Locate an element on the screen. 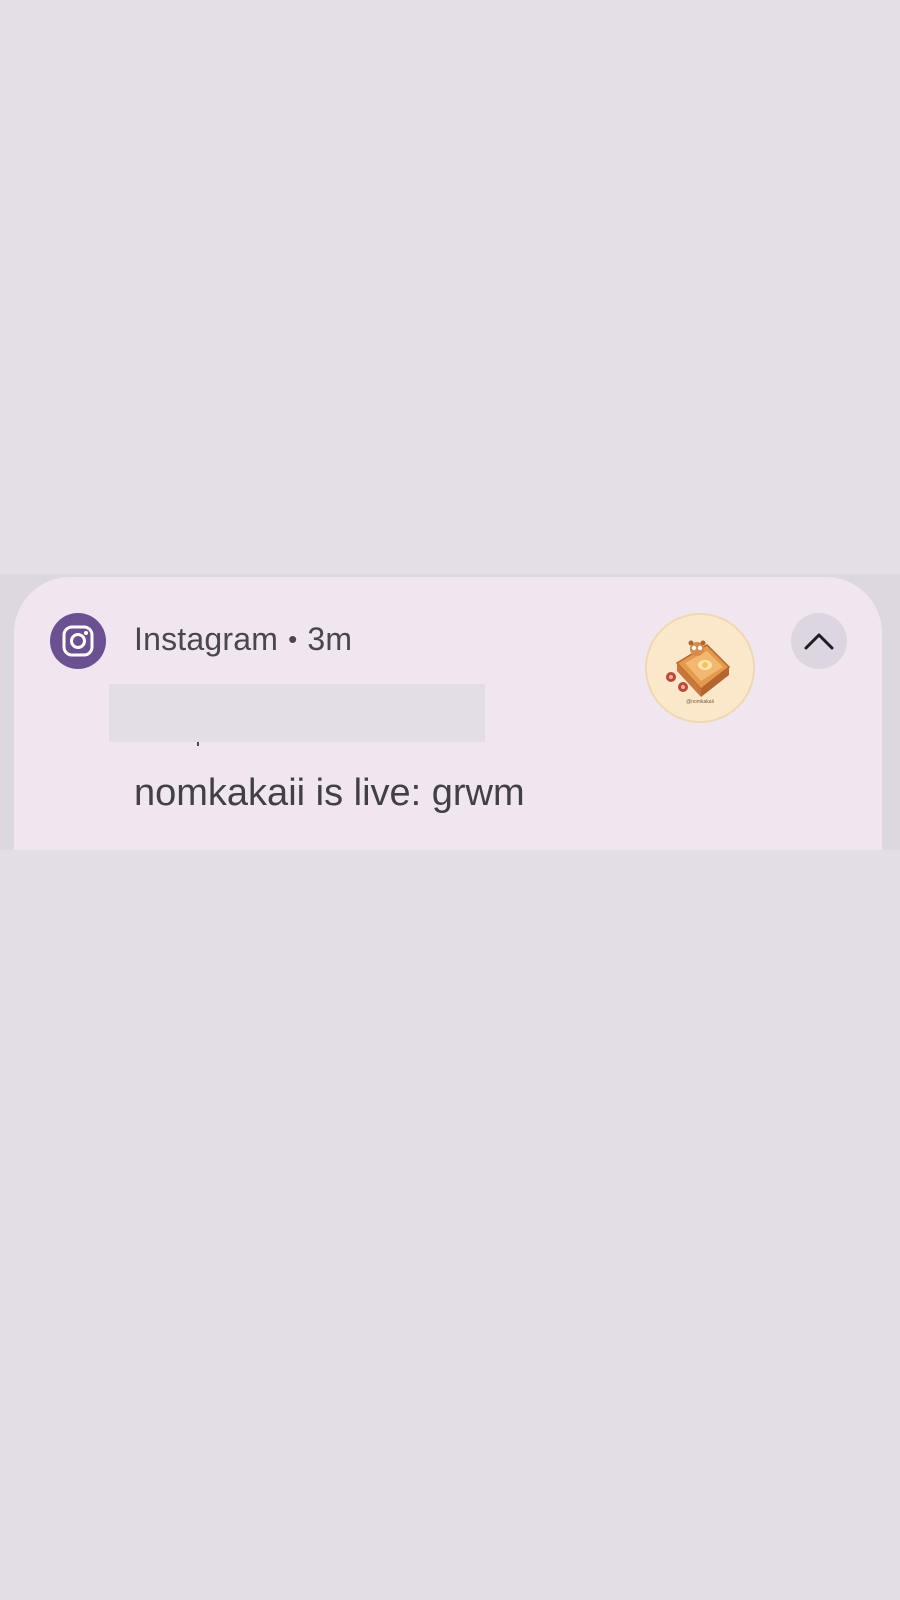 The height and width of the screenshot is (1600, 900). chevron-up-icon is located at coordinates (819, 641).